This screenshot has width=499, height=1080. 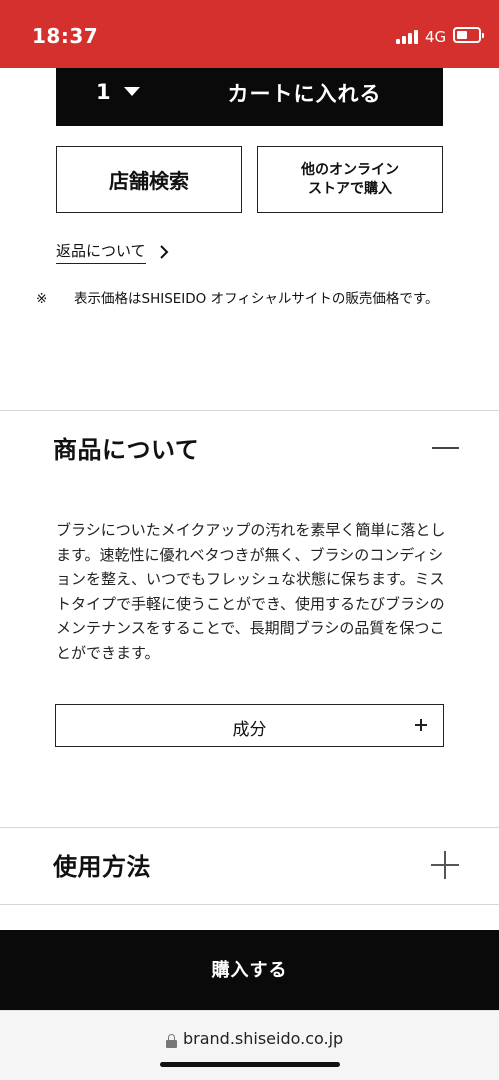 What do you see at coordinates (445, 448) in the screenshot?
I see `collapse-minus-icon` at bounding box center [445, 448].